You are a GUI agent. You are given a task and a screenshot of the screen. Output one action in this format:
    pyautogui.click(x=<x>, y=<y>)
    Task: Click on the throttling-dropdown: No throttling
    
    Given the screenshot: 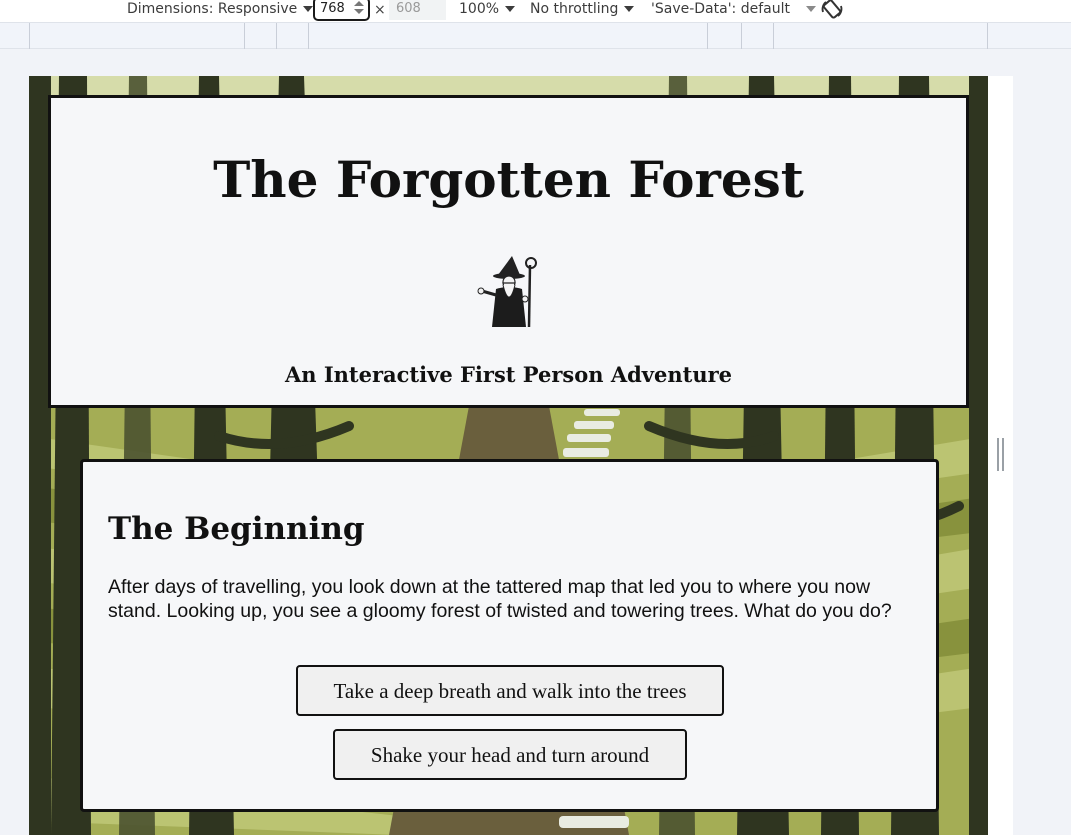 What is the action you would take?
    pyautogui.click(x=582, y=10)
    